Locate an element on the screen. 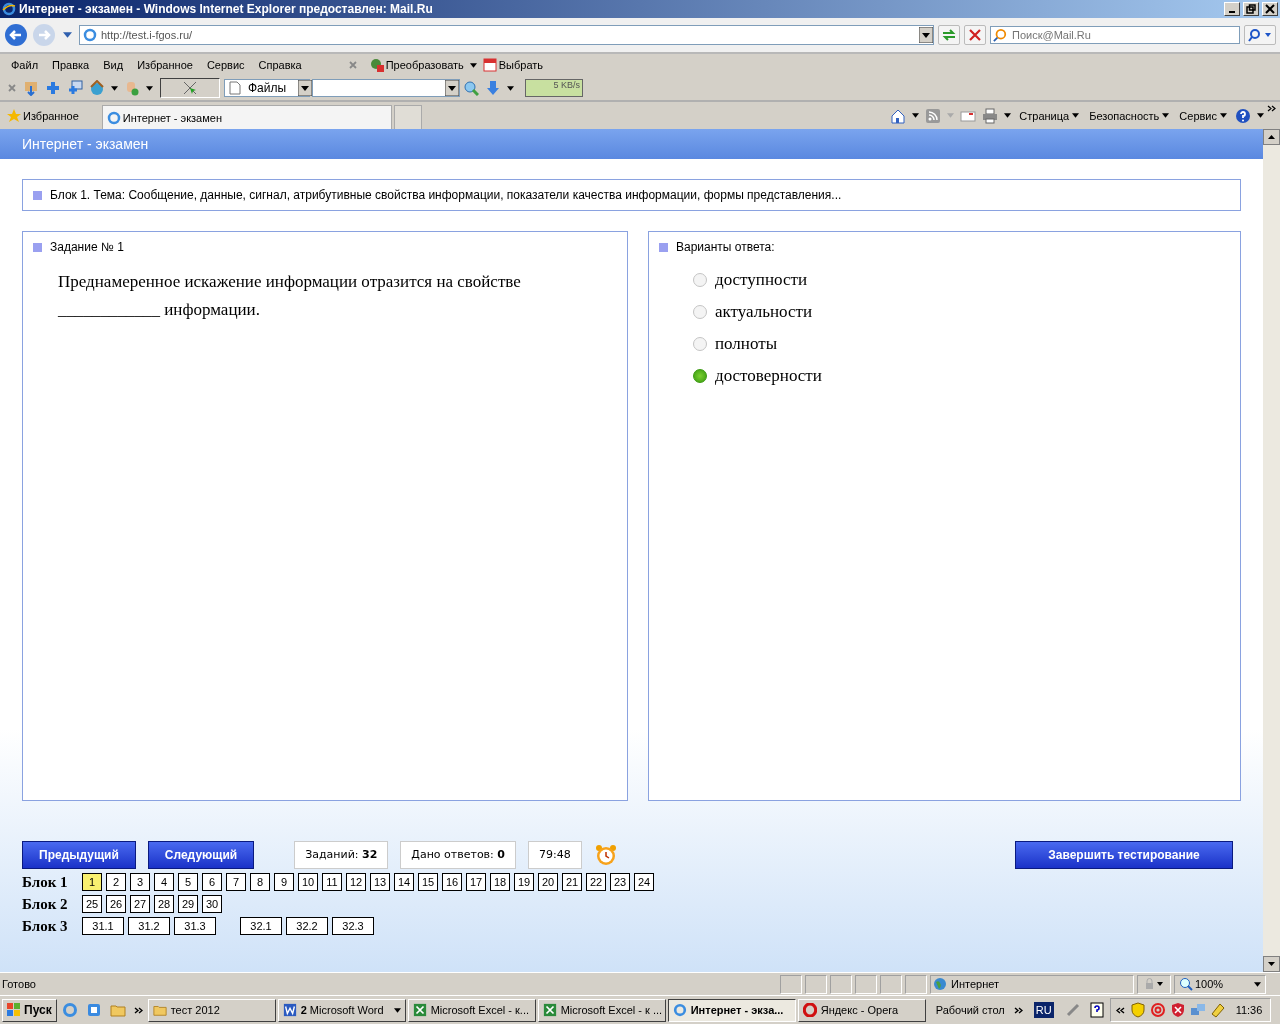  answer-option: достоверности is located at coordinates (768, 376).